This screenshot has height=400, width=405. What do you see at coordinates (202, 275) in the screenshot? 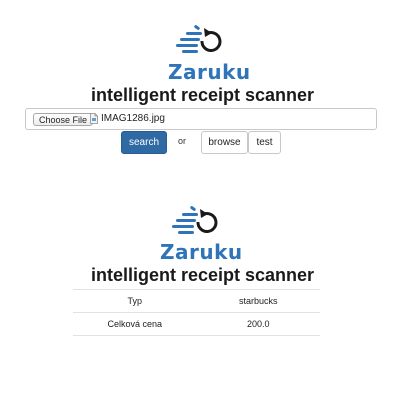
I see `result-title: intelligent receipt scanner` at bounding box center [202, 275].